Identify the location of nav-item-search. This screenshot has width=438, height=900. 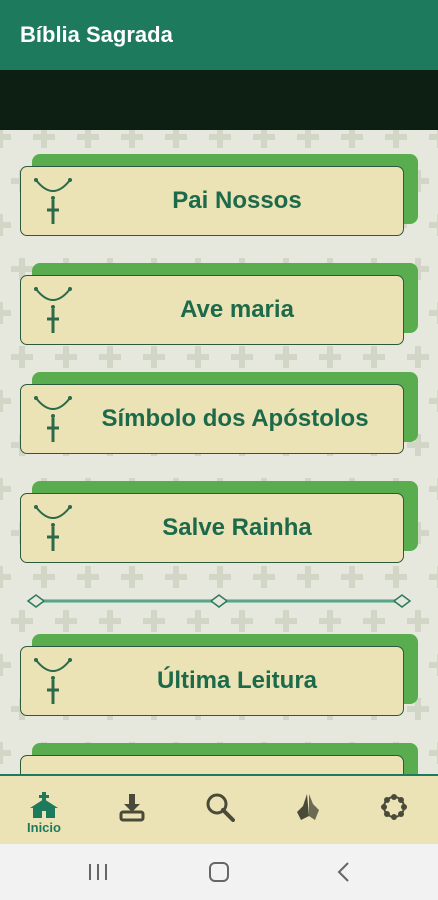
(220, 810).